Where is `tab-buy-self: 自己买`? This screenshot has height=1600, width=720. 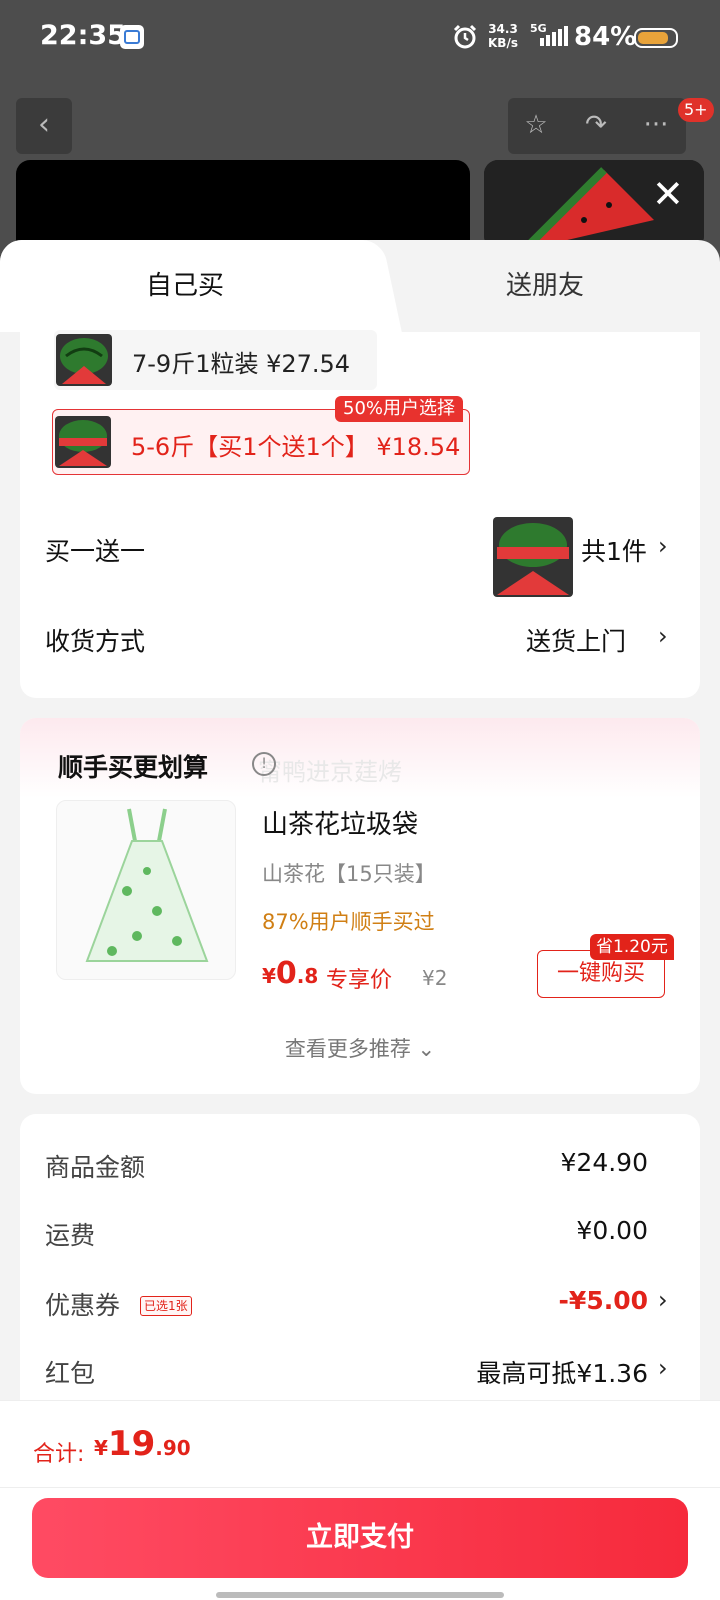 tab-buy-self: 自己买 is located at coordinates (185, 286).